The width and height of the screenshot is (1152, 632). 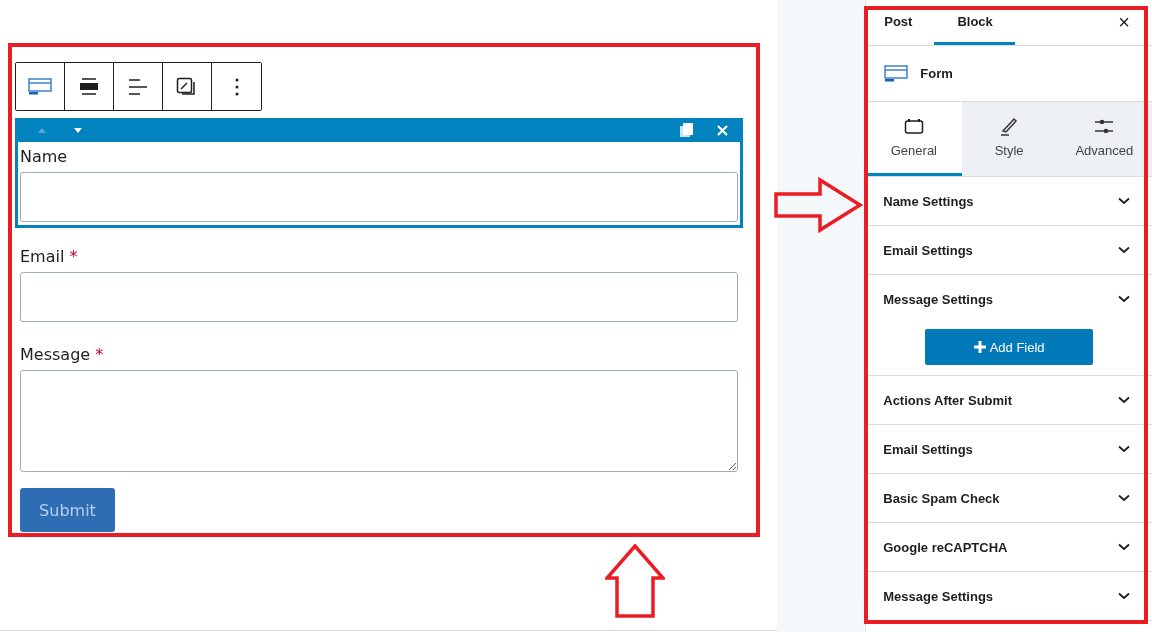 What do you see at coordinates (1104, 139) in the screenshot?
I see `panel-tab: Advanced` at bounding box center [1104, 139].